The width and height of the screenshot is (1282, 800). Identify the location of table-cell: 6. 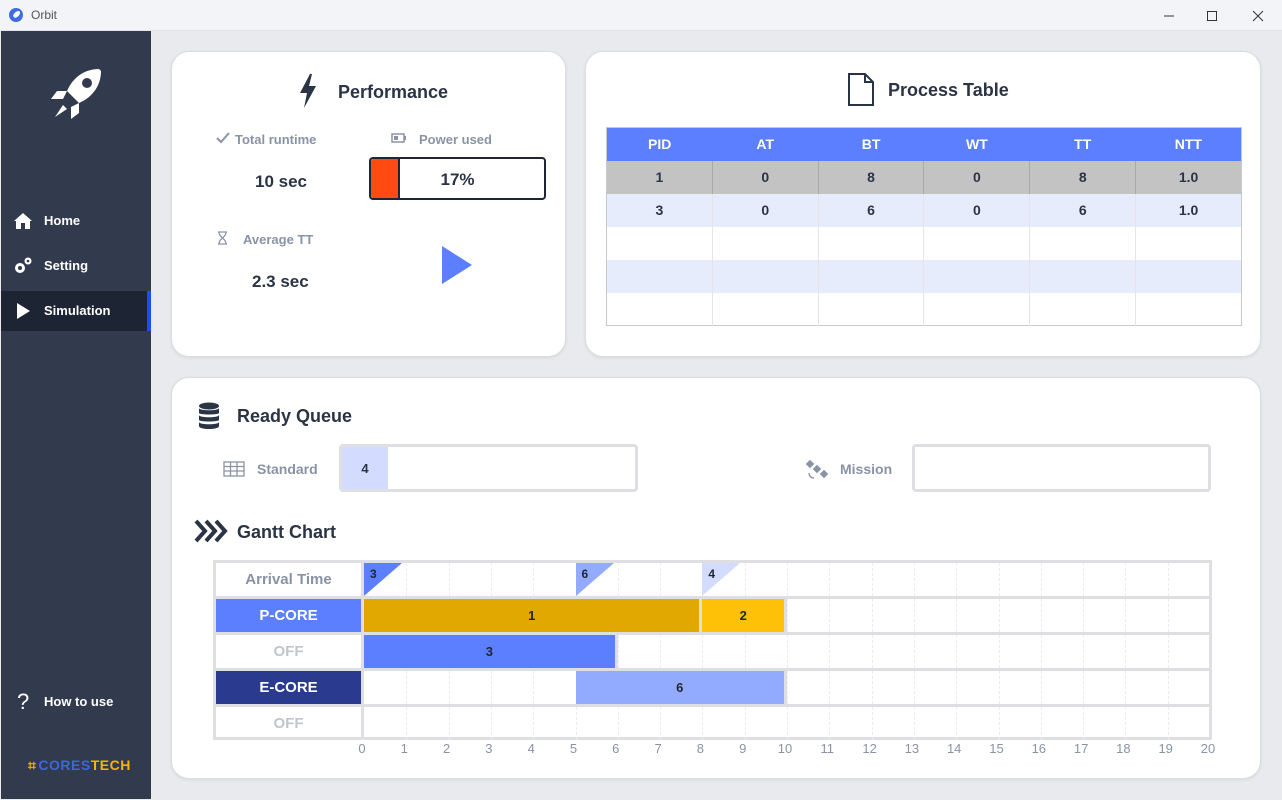
(1082, 210).